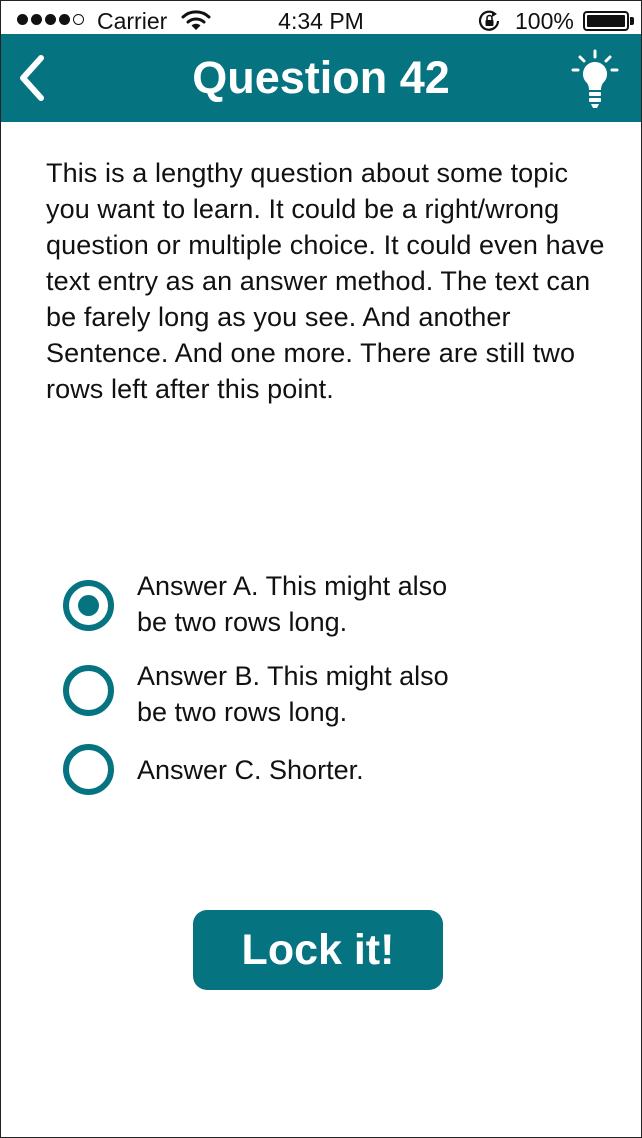  What do you see at coordinates (293, 676) in the screenshot?
I see `answer-label-line: Answer B. This might also` at bounding box center [293, 676].